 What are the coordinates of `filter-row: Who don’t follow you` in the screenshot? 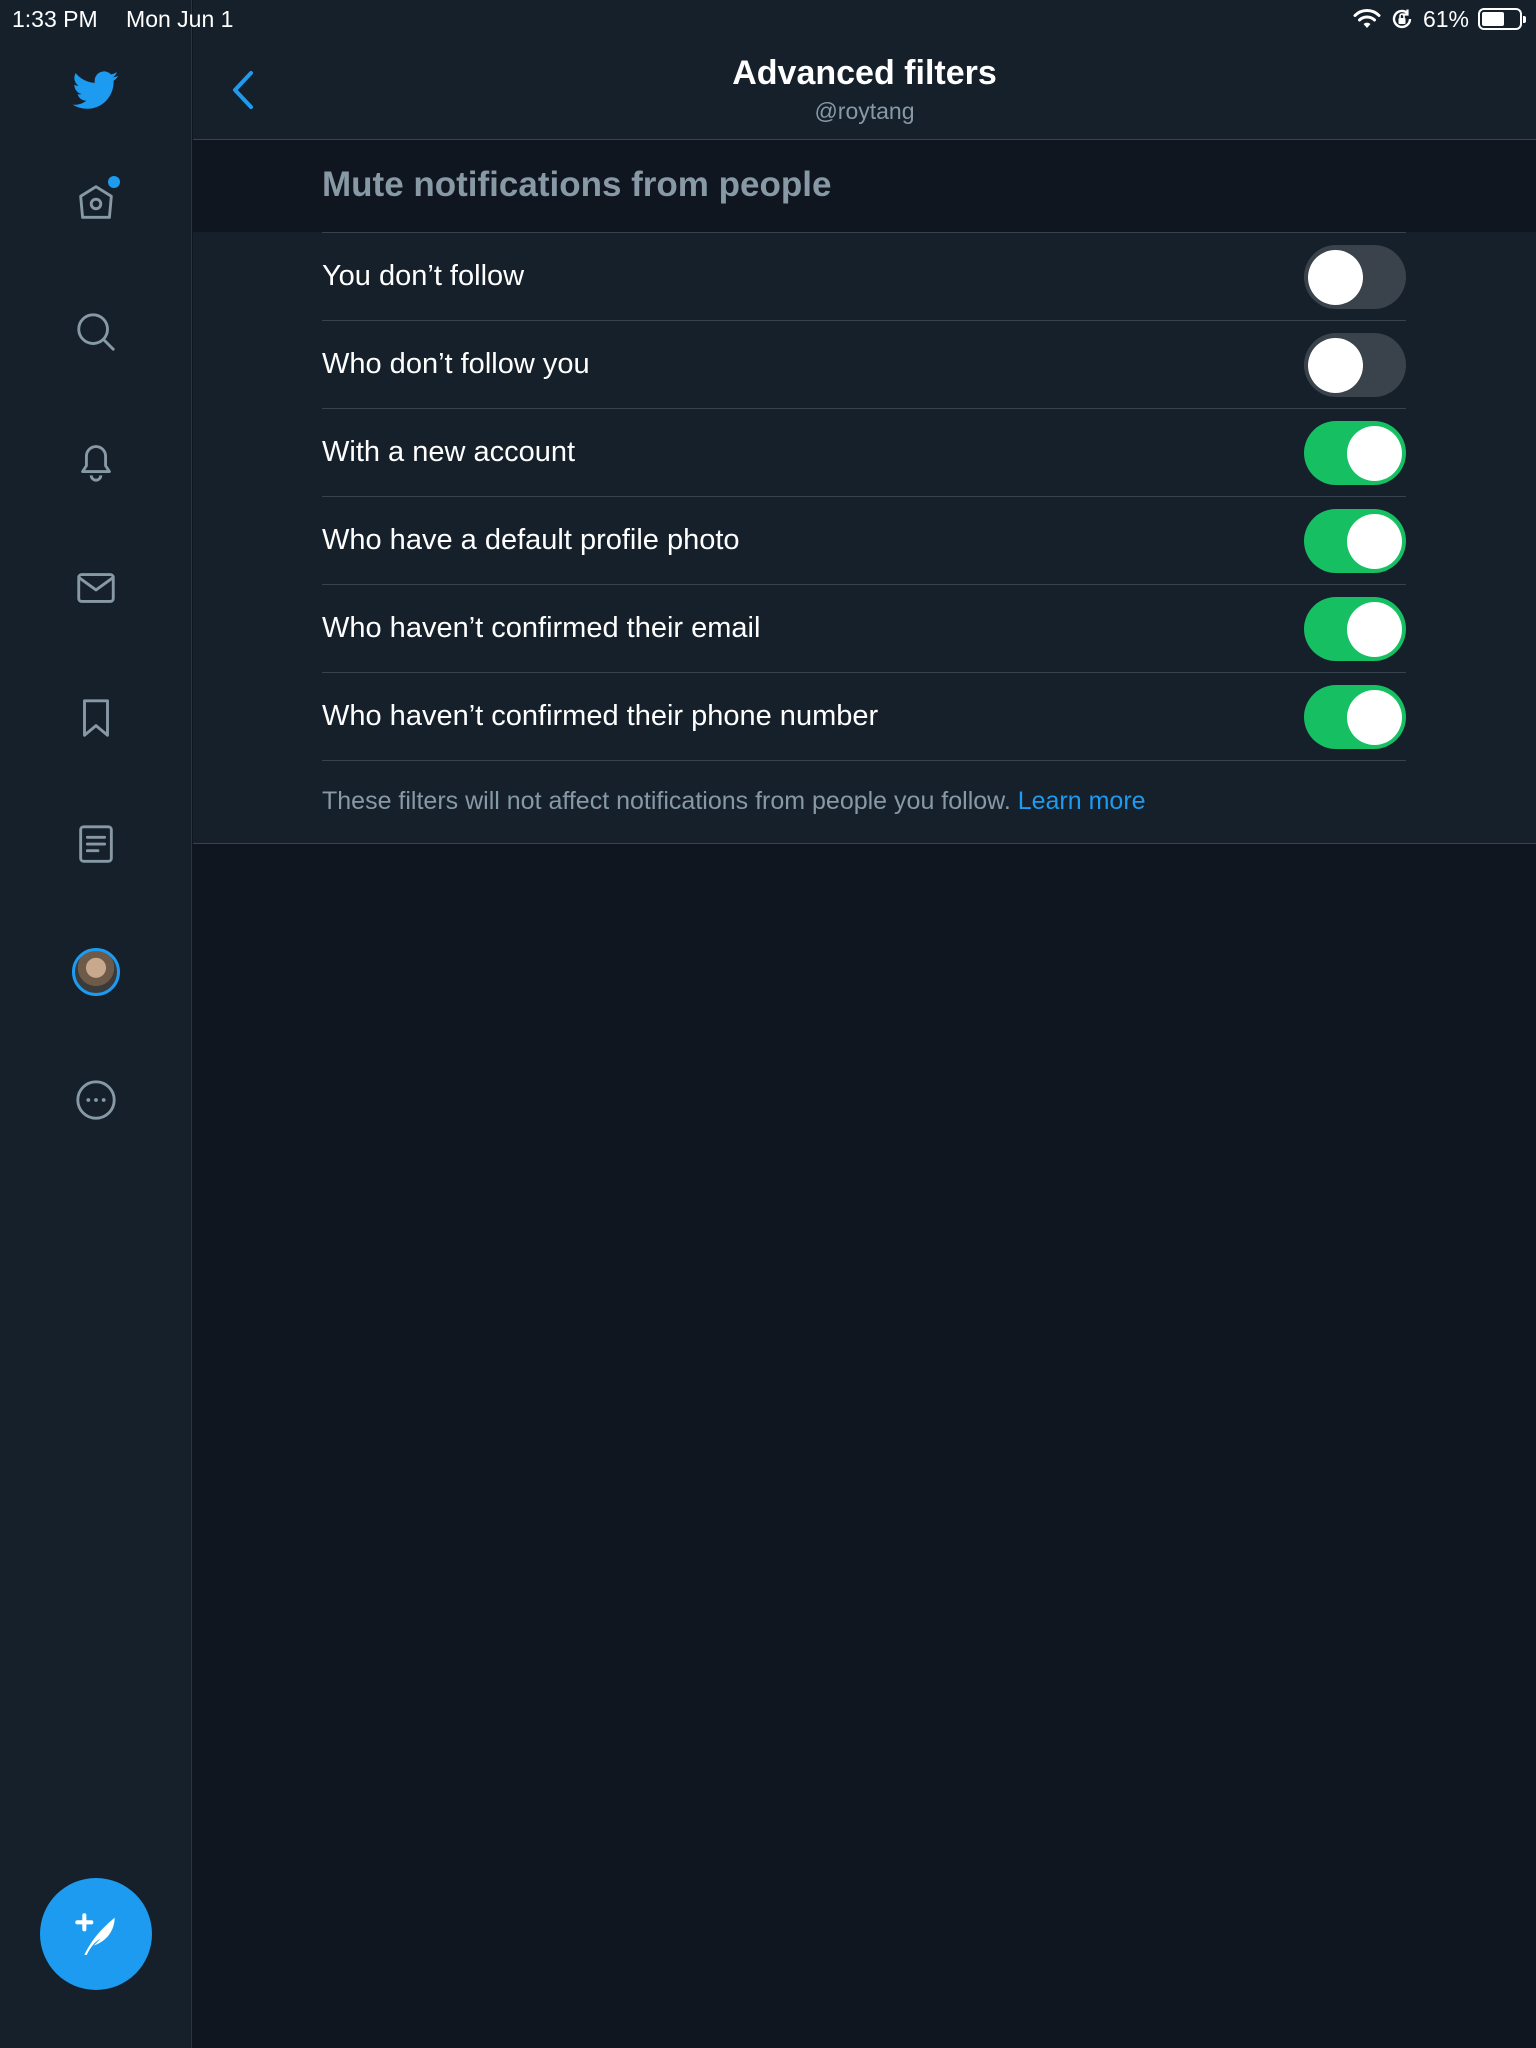 It's located at (864, 364).